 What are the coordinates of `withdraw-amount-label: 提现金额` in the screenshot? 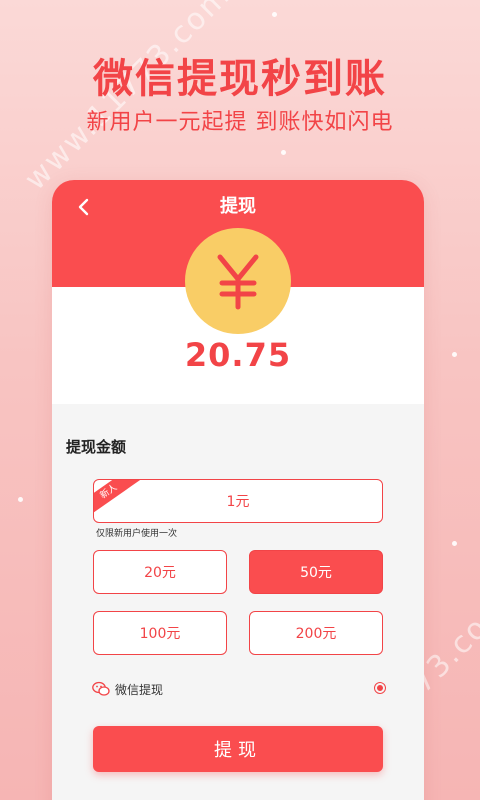 It's located at (96, 447).